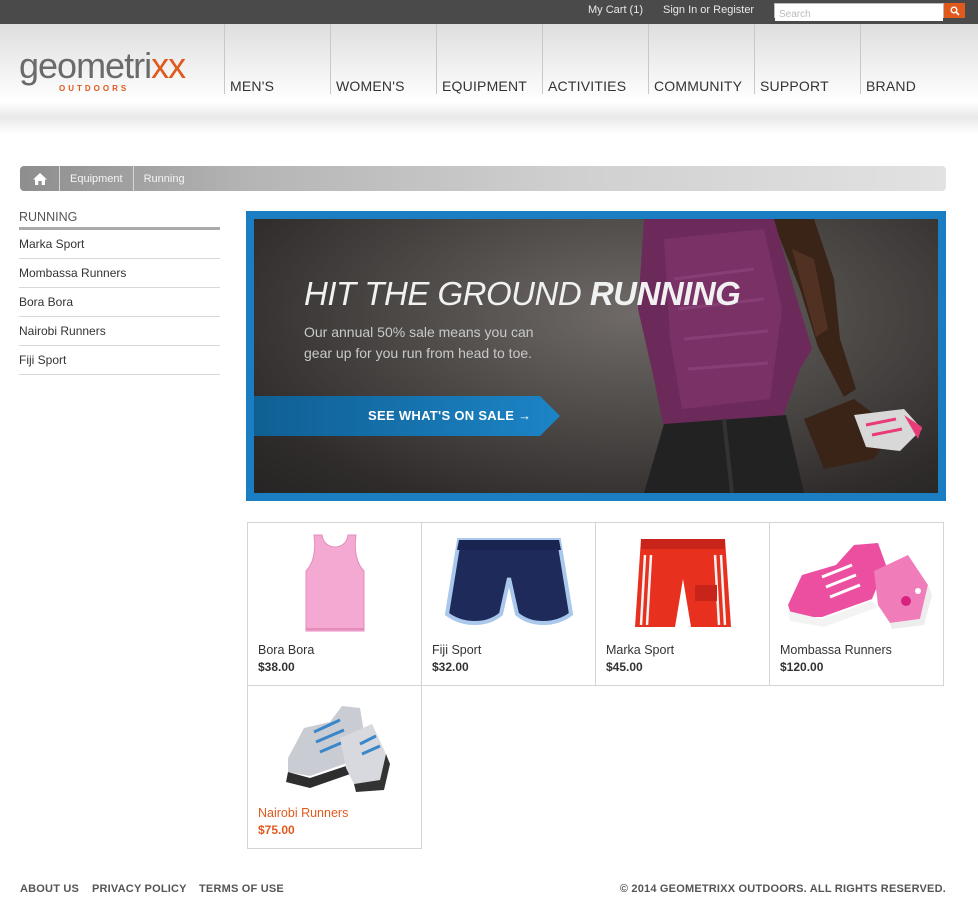  What do you see at coordinates (119, 220) in the screenshot?
I see `sidebar-title: RUNNING` at bounding box center [119, 220].